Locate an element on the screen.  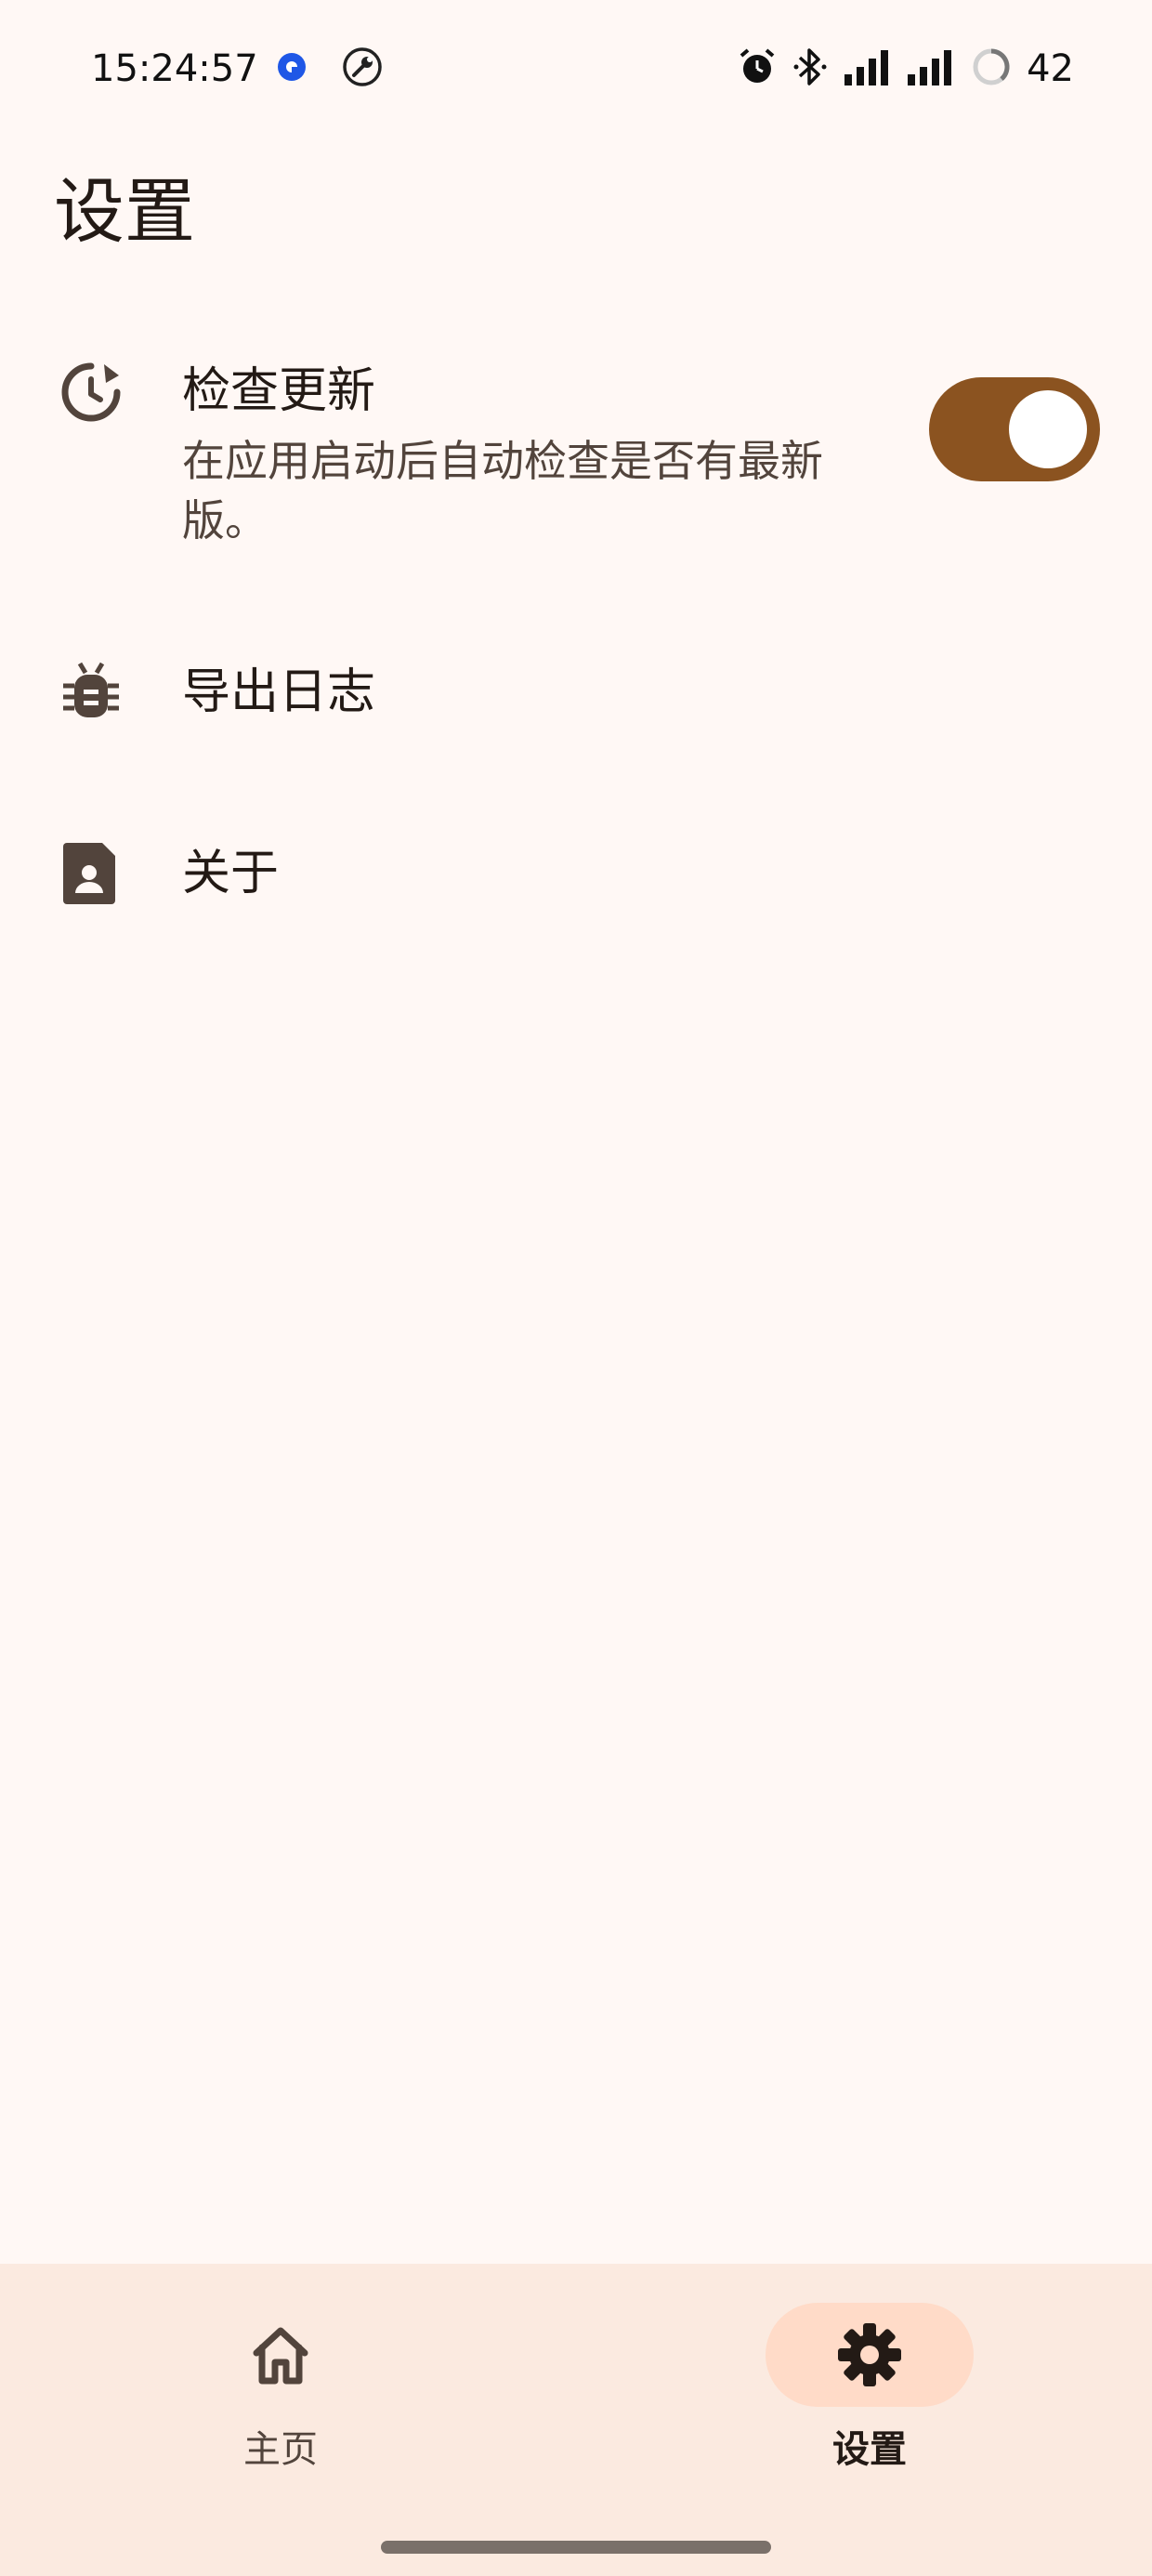
battery-ring-icon is located at coordinates (991, 68).